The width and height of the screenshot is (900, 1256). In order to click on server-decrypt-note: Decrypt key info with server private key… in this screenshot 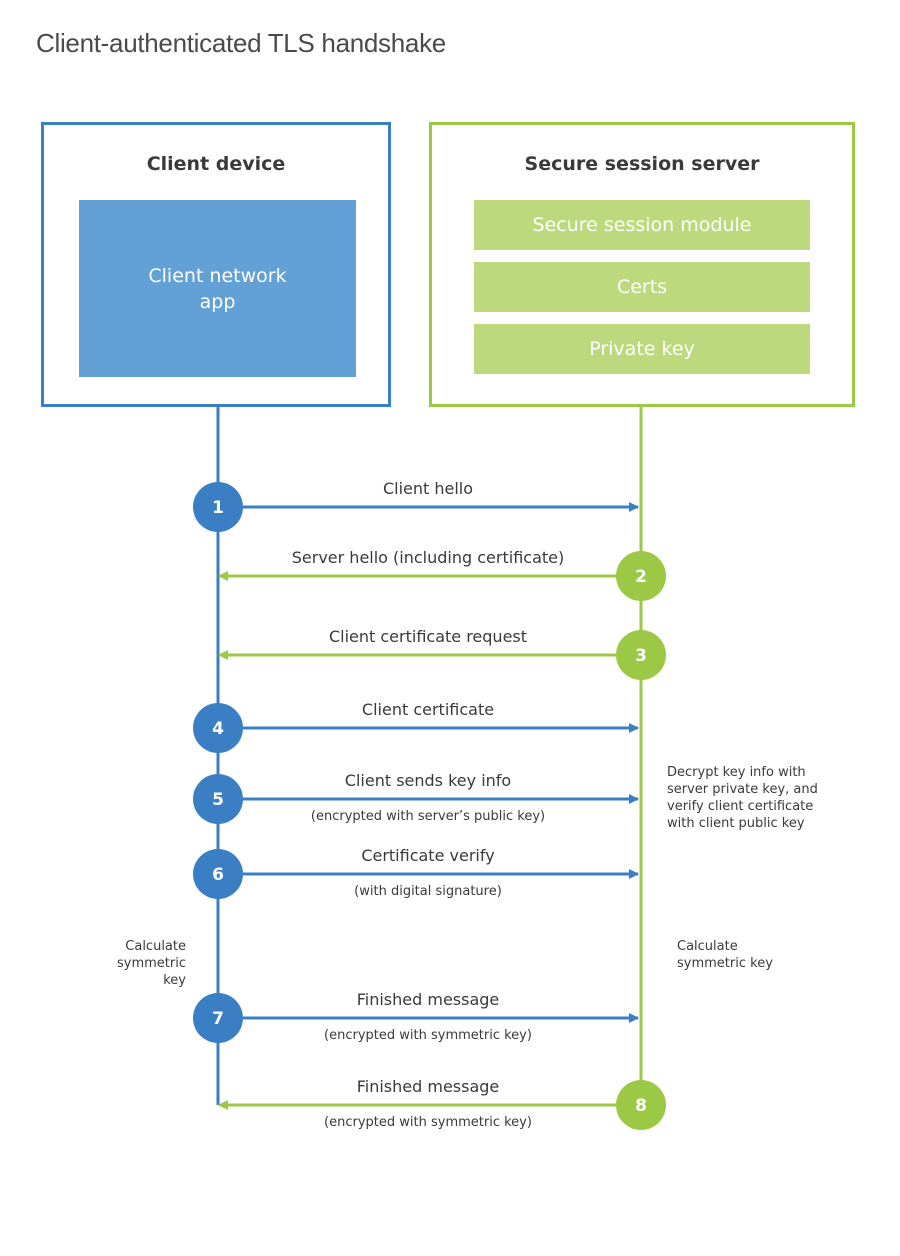, I will do `click(742, 798)`.